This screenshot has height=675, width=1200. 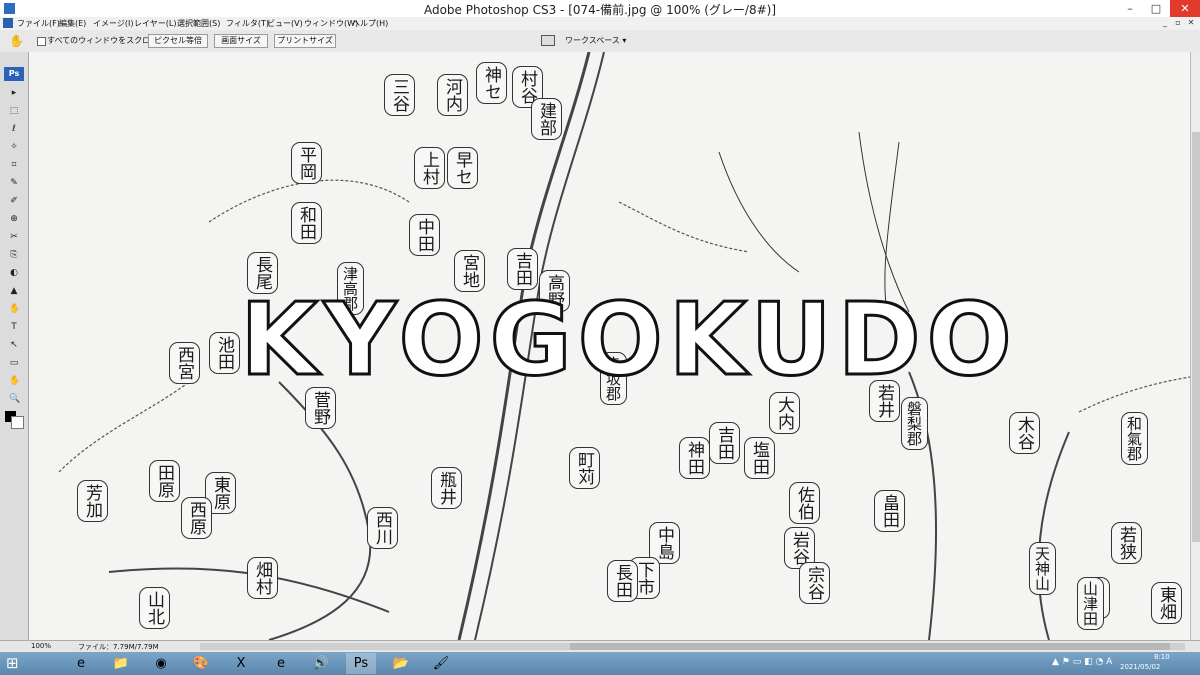 What do you see at coordinates (14, 363) in the screenshot?
I see `tool-15-icon: ▭` at bounding box center [14, 363].